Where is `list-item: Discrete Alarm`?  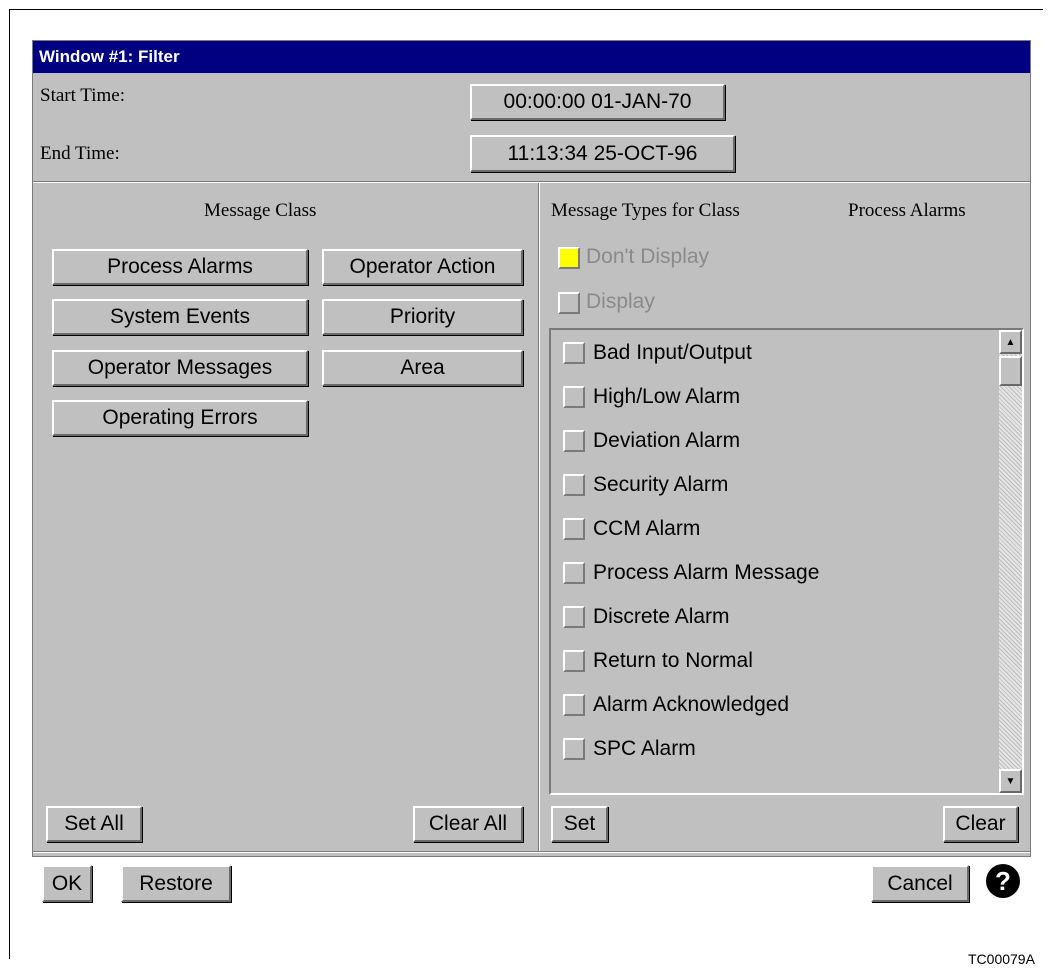
list-item: Discrete Alarm is located at coordinates (773, 618).